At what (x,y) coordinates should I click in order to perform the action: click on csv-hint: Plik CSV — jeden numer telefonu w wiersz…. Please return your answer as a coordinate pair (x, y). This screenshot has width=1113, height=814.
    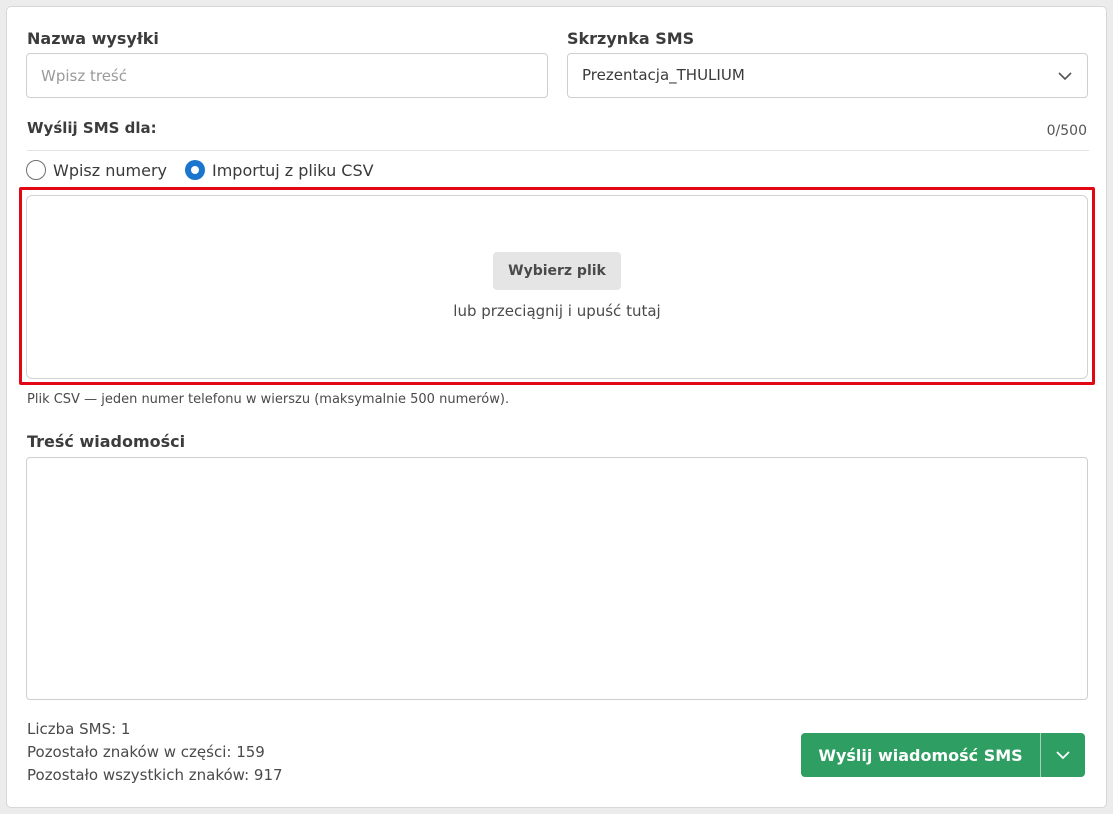
    Looking at the image, I should click on (268, 399).